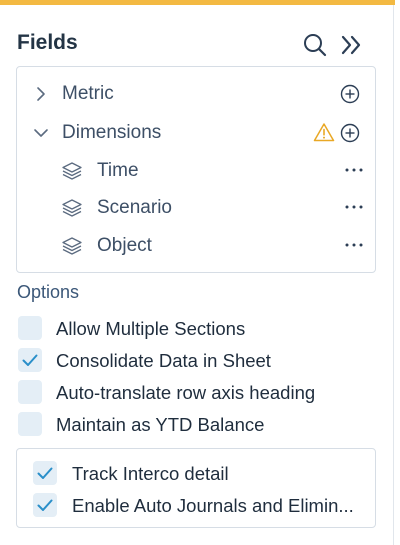  Describe the element at coordinates (196, 94) in the screenshot. I see `tree-item-metric: Metric` at that location.